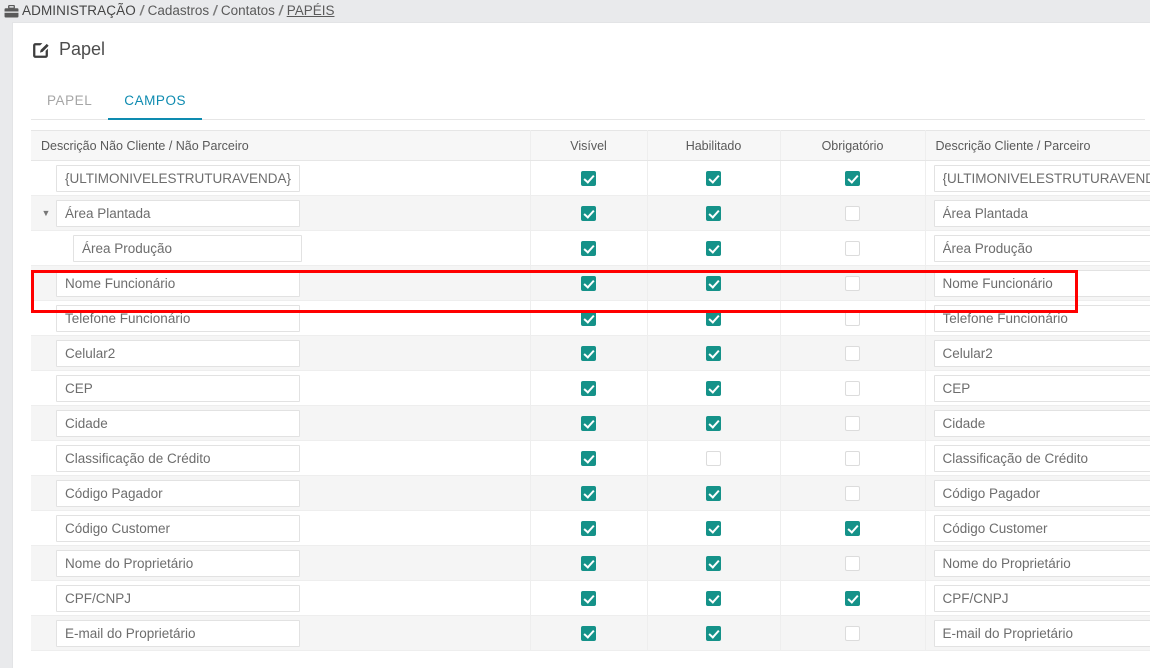 The width and height of the screenshot is (1150, 668). I want to click on breadcrumb-root: ADMINISTRAÇÃO, so click(79, 10).